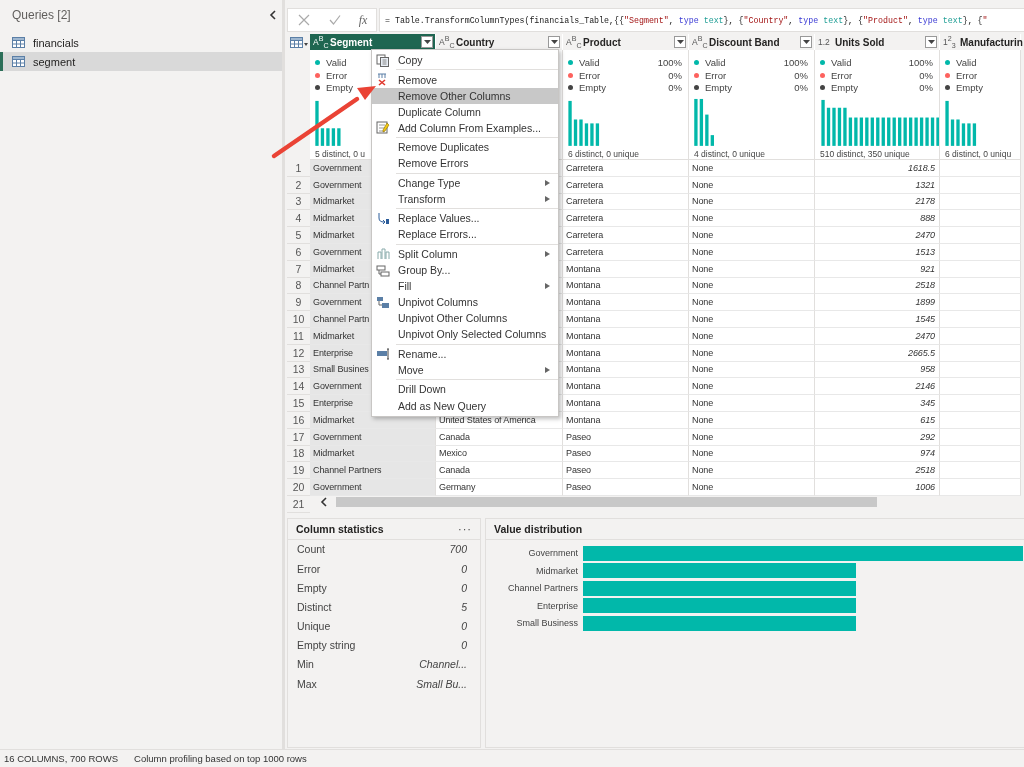  Describe the element at coordinates (547, 623) in the screenshot. I see `category-label: Small Business` at that location.